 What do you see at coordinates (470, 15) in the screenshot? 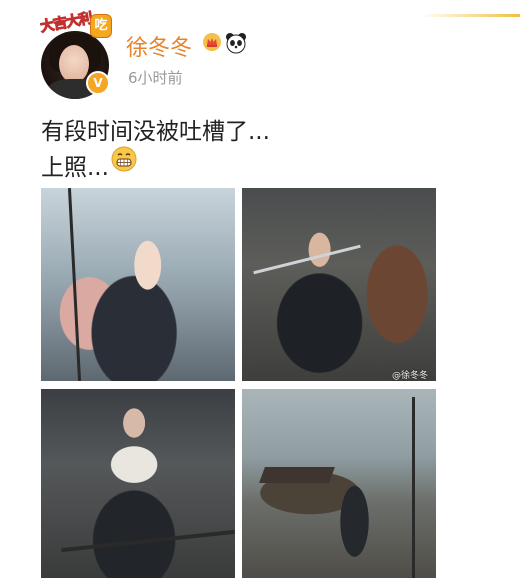
I see `top-accent-line` at bounding box center [470, 15].